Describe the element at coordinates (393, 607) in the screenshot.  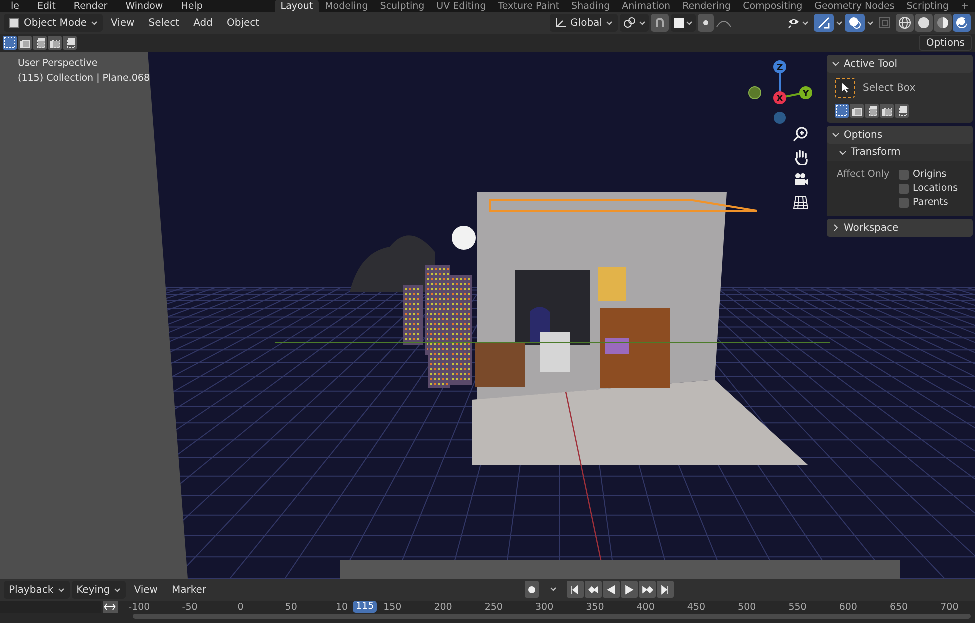
I see `frame-number: 150` at that location.